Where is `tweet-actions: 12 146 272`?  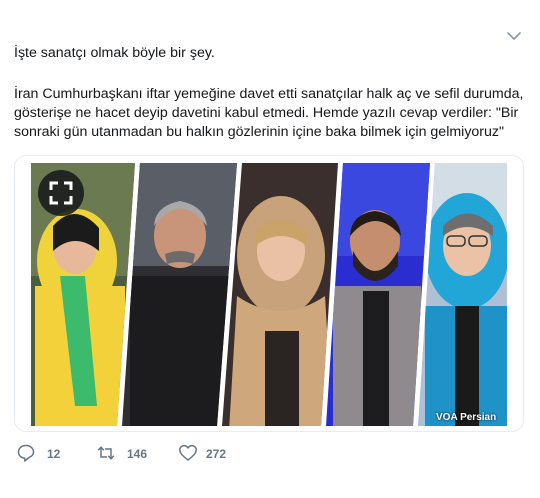
tweet-actions: 12 146 272 is located at coordinates (216, 453).